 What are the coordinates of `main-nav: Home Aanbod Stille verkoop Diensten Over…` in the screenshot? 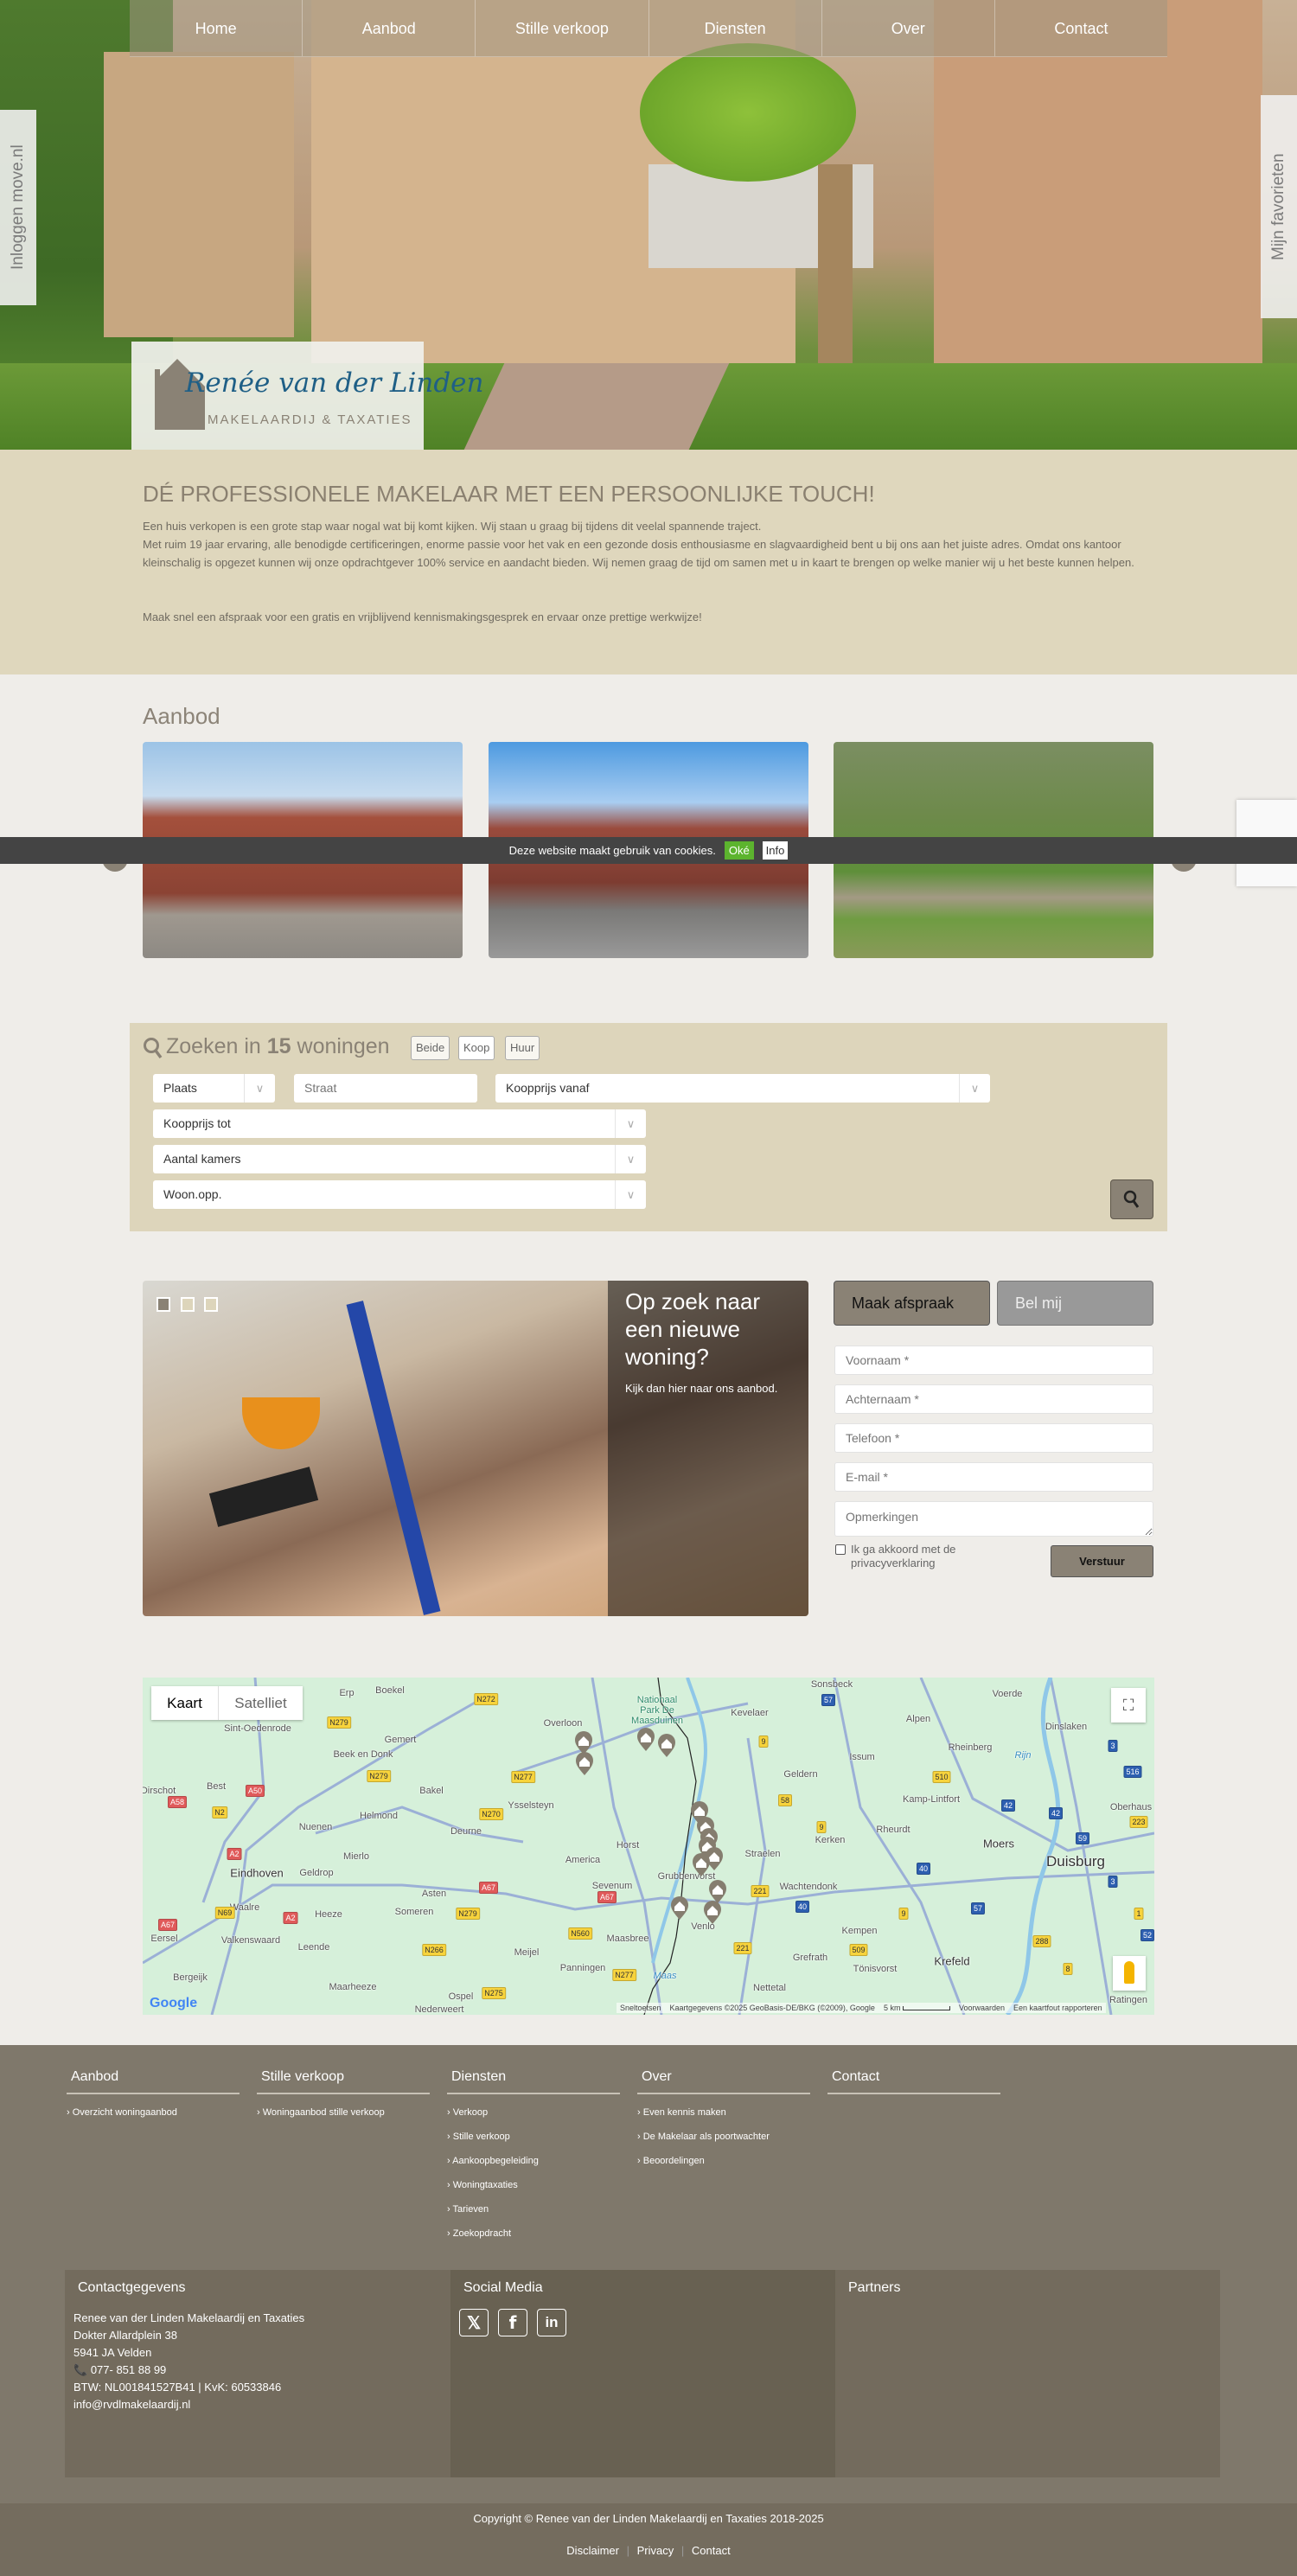 It's located at (649, 29).